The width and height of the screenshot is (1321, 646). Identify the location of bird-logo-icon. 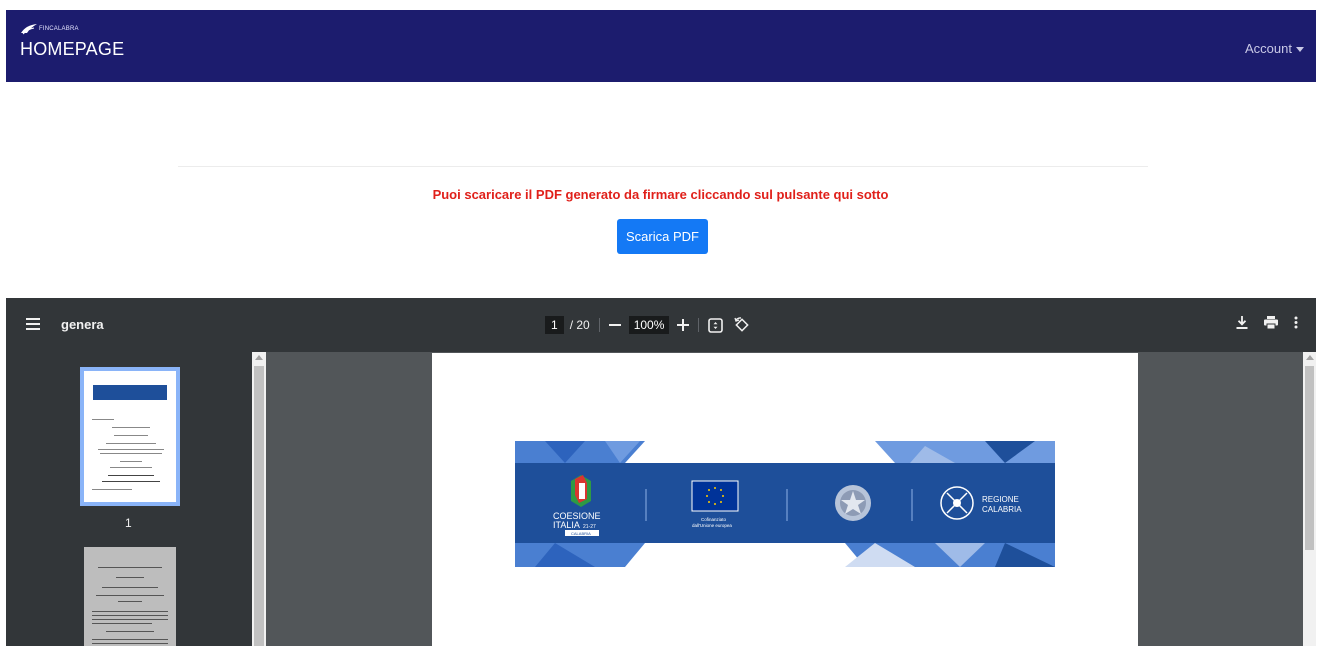
(29, 29).